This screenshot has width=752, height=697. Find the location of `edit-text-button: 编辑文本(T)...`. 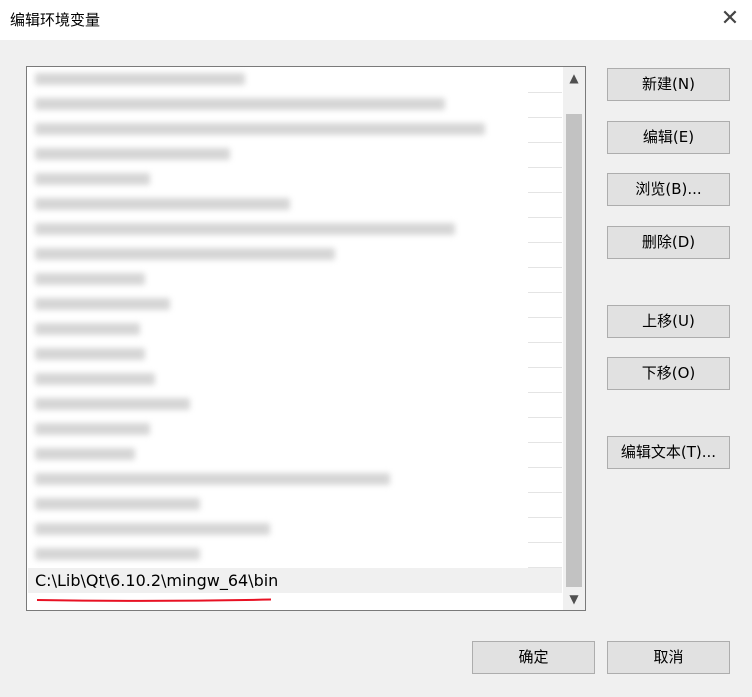

edit-text-button: 编辑文本(T)... is located at coordinates (668, 452).